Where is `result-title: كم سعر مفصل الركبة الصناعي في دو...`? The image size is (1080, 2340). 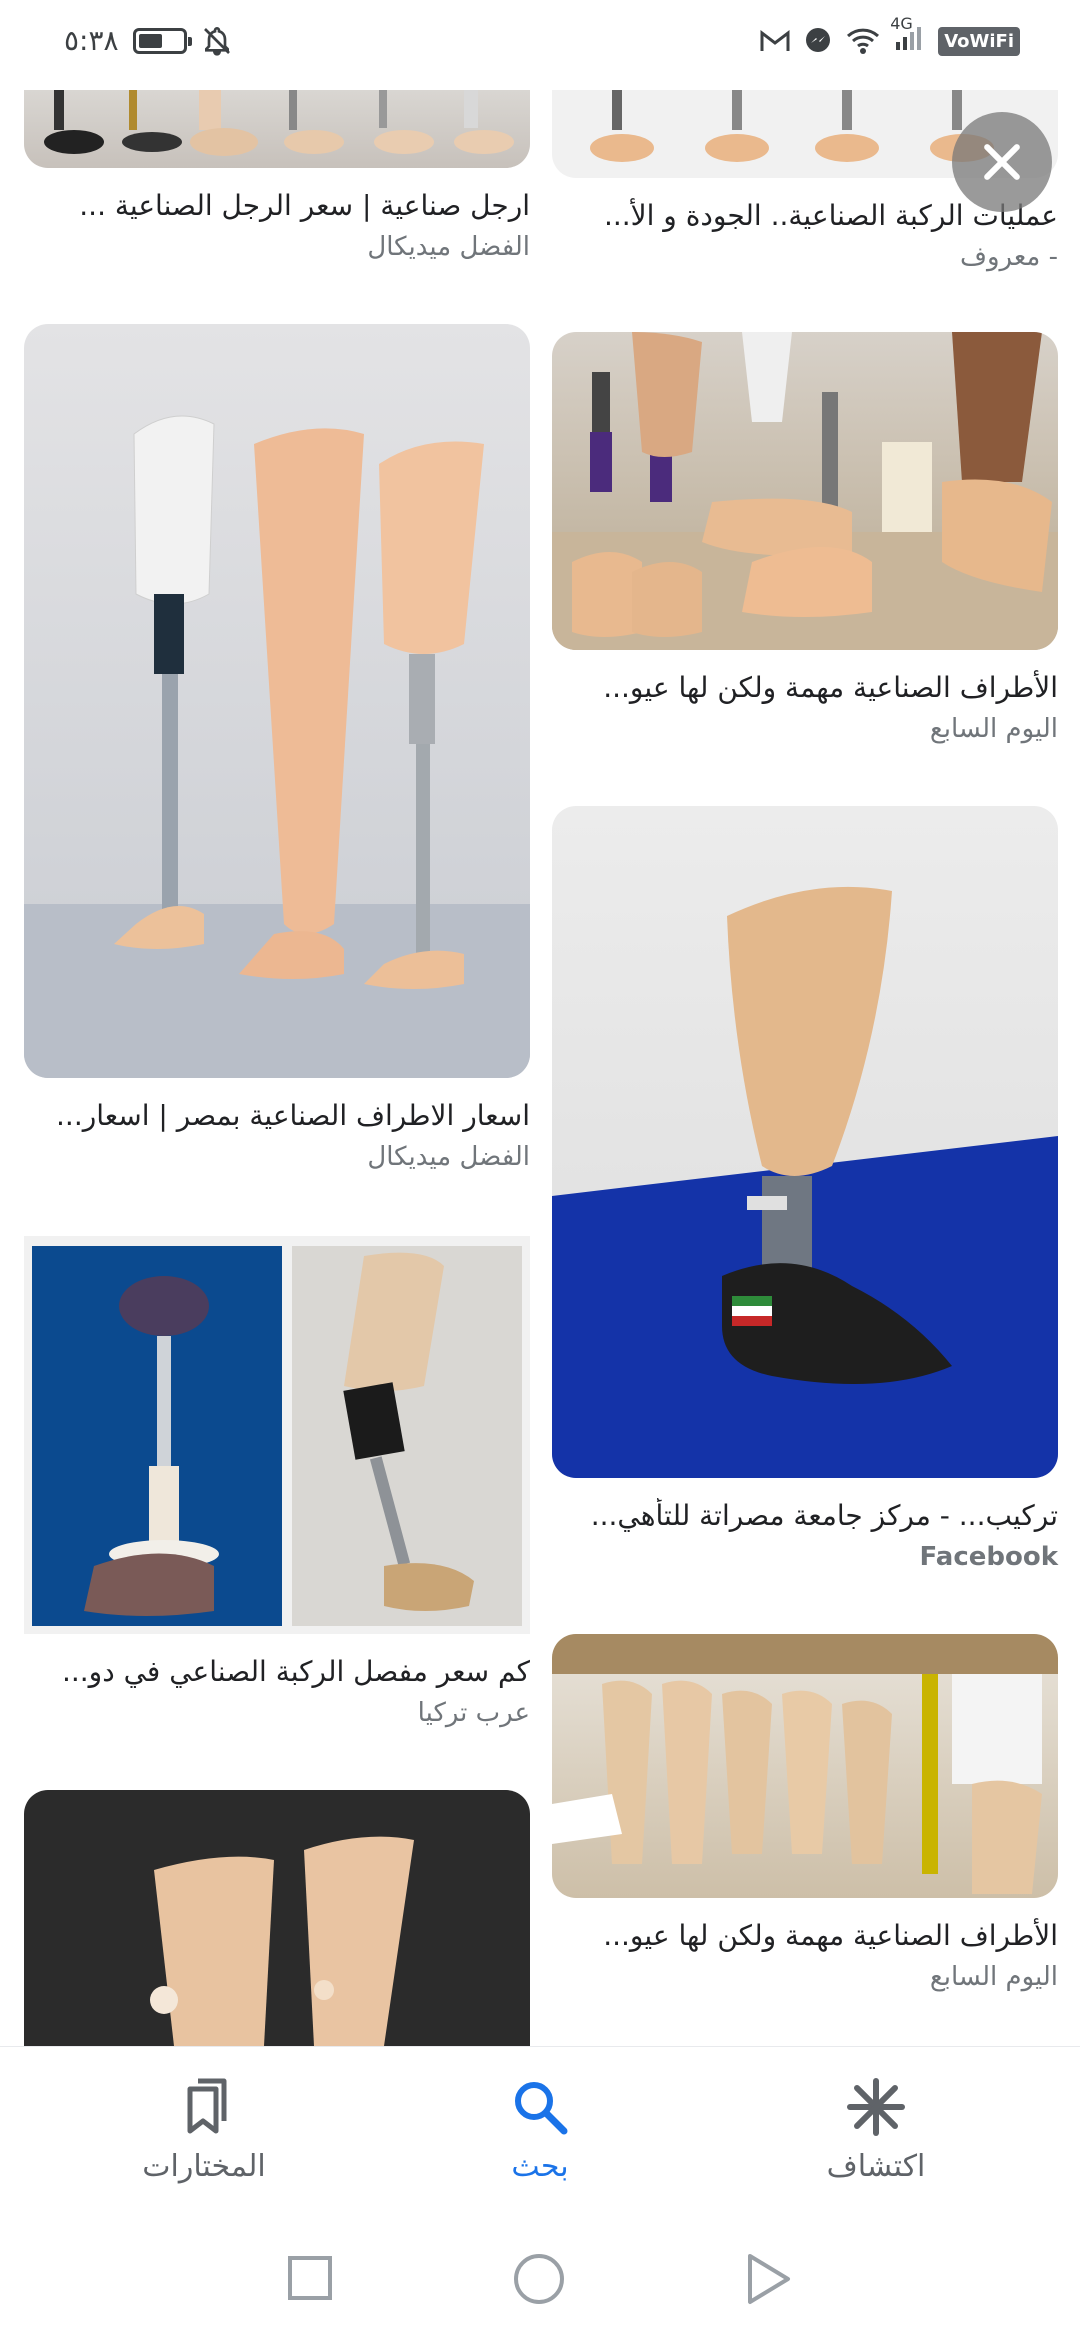 result-title: كم سعر مفصل الركبة الصناعي في دو... is located at coordinates (277, 1672).